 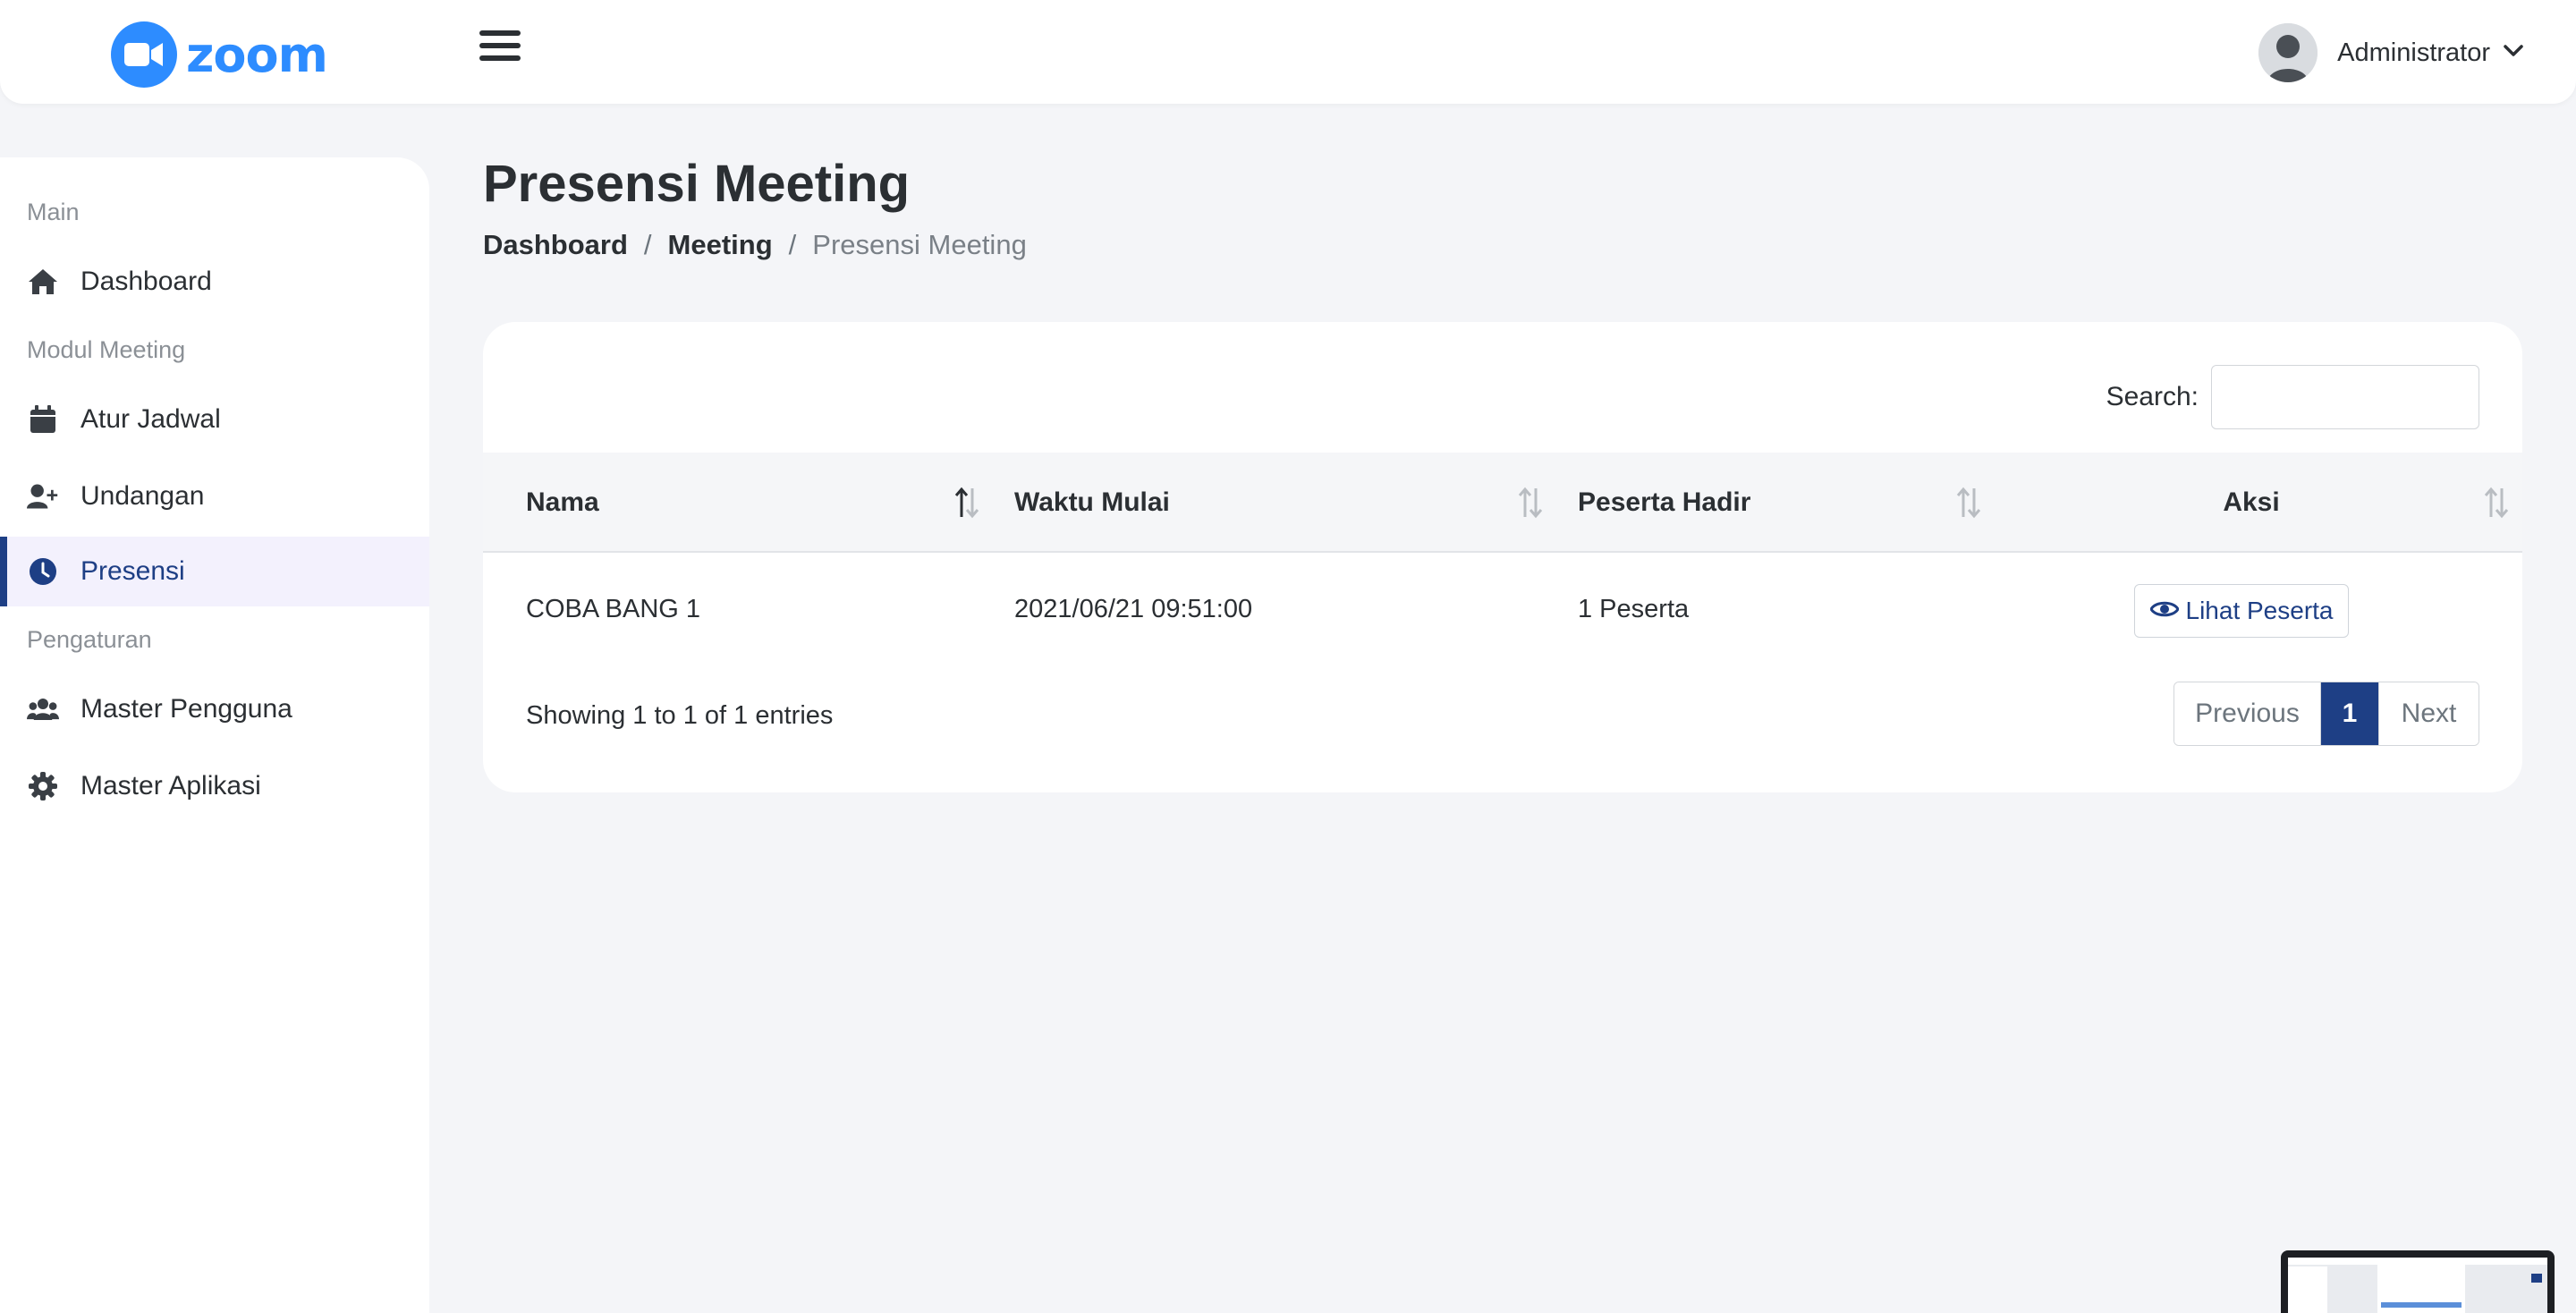 What do you see at coordinates (43, 282) in the screenshot?
I see `home-icon` at bounding box center [43, 282].